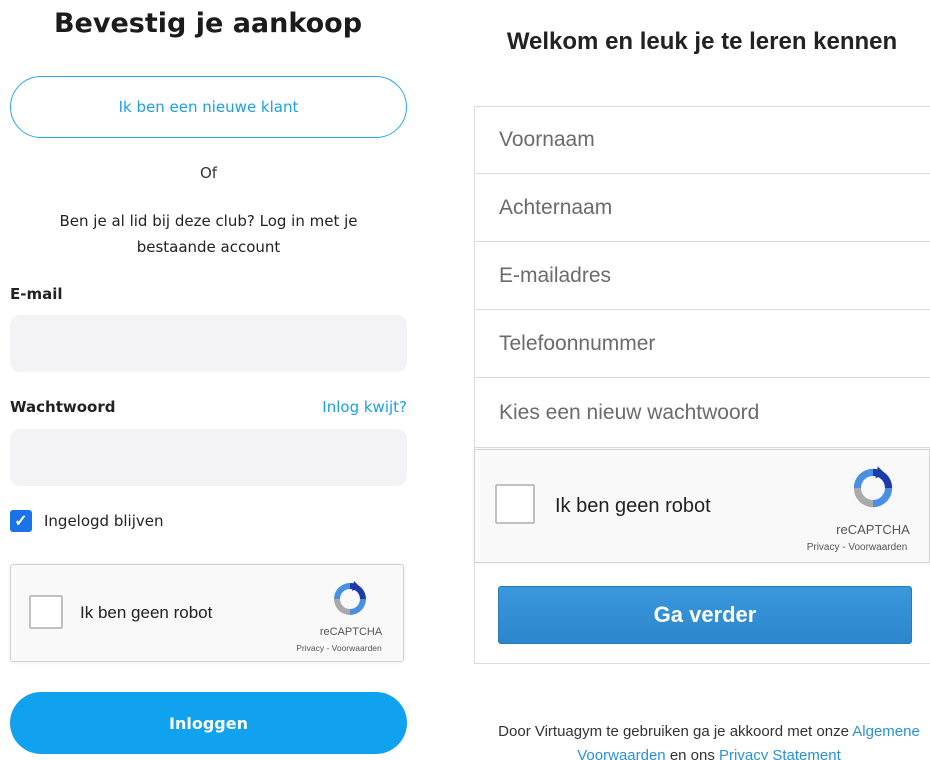 This screenshot has width=930, height=760. What do you see at coordinates (339, 648) in the screenshot?
I see `recaptcha-links: Privacy - Voorwaarden` at bounding box center [339, 648].